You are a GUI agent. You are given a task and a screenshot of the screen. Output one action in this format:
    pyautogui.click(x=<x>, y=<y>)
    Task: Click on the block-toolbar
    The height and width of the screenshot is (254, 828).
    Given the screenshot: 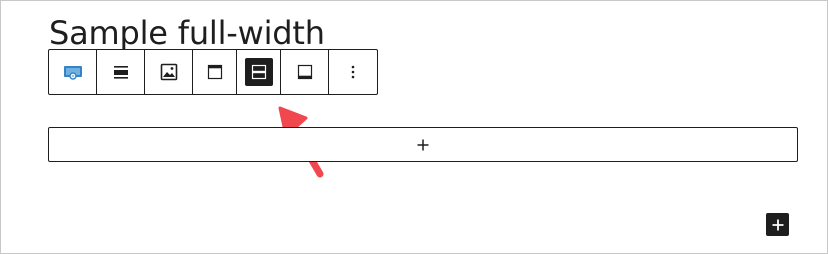 What is the action you would take?
    pyautogui.click(x=213, y=72)
    